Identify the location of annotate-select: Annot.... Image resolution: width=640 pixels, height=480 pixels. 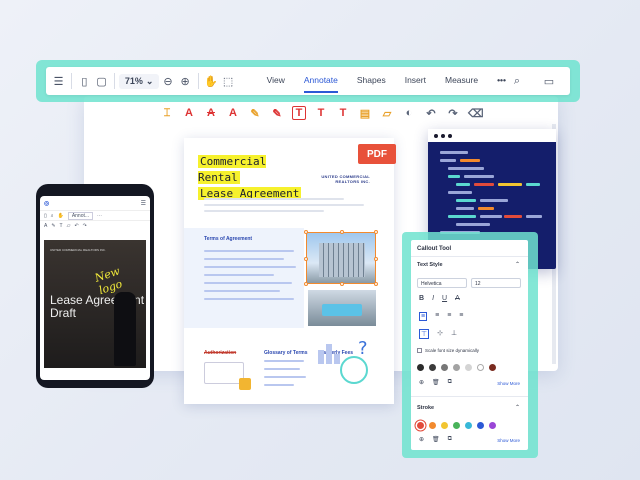
(80, 215).